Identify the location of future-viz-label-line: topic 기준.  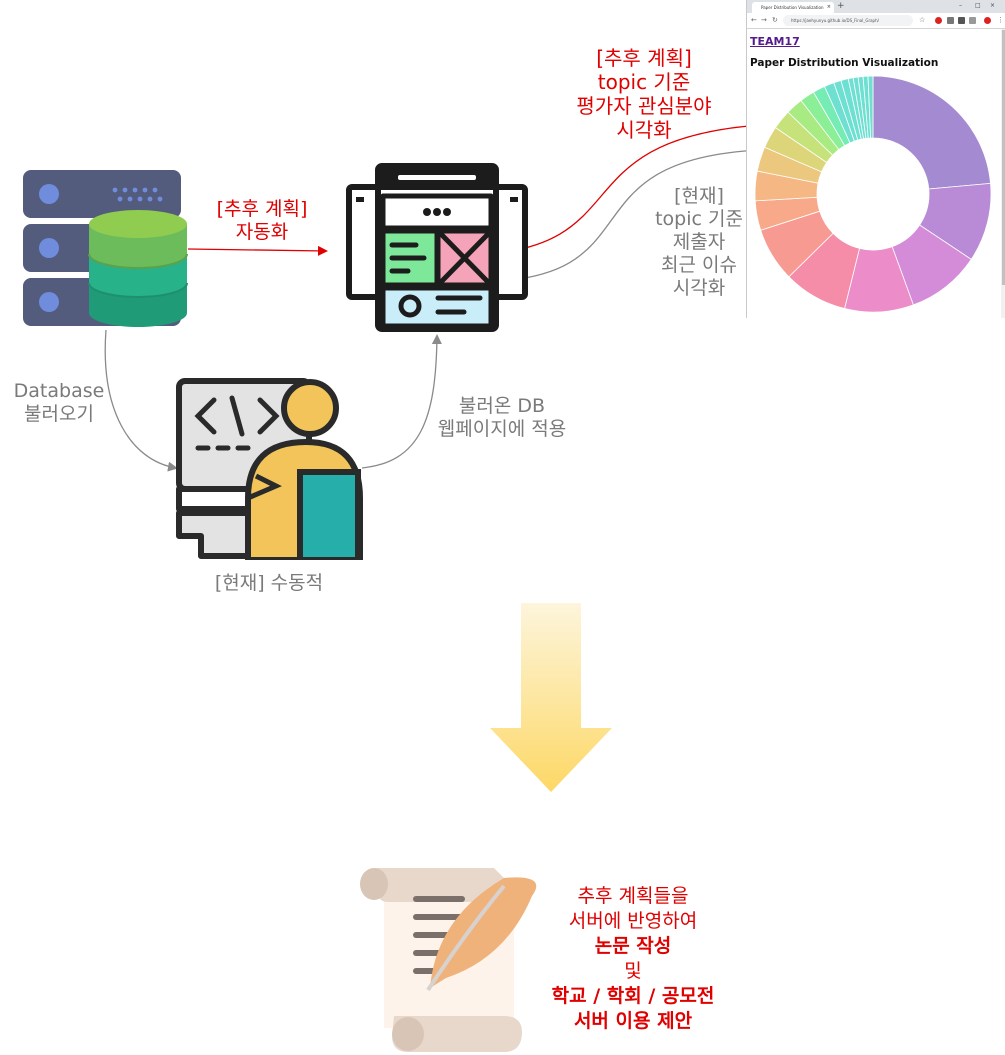
(644, 82).